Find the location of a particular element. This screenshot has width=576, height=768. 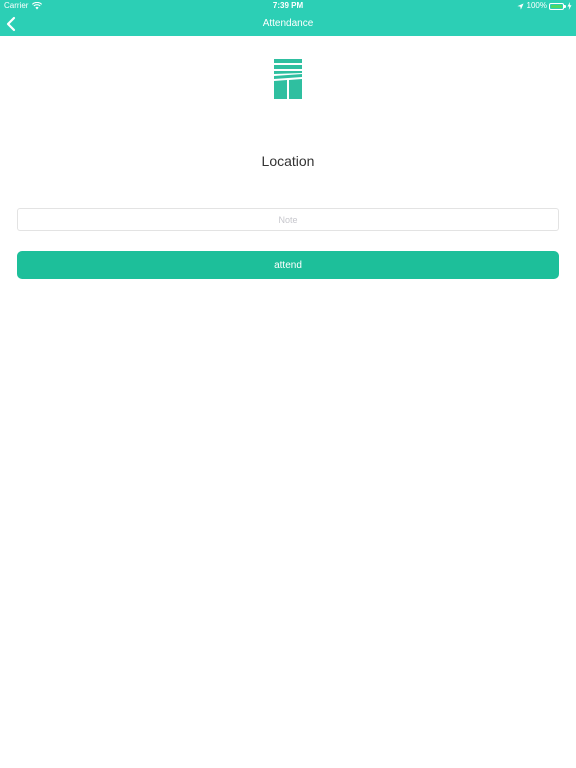

location-arrow-icon is located at coordinates (520, 6).